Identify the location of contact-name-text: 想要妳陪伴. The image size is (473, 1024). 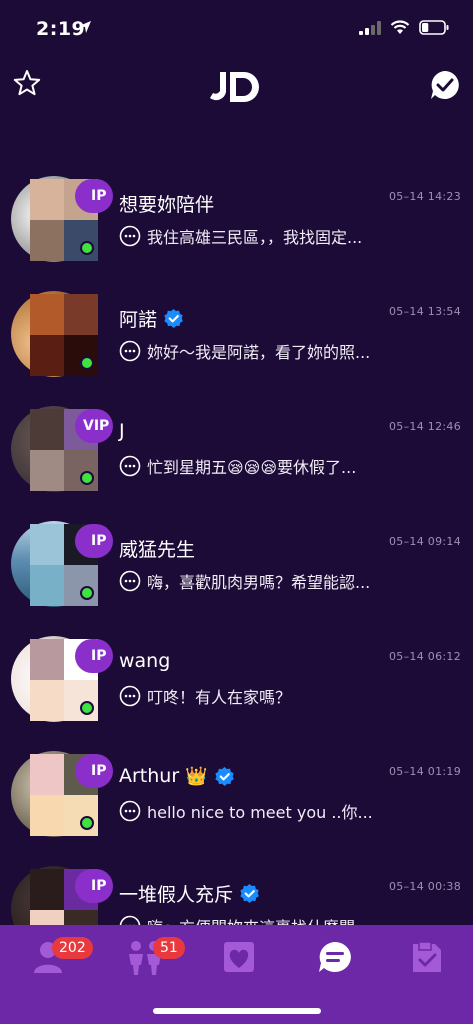
(167, 205).